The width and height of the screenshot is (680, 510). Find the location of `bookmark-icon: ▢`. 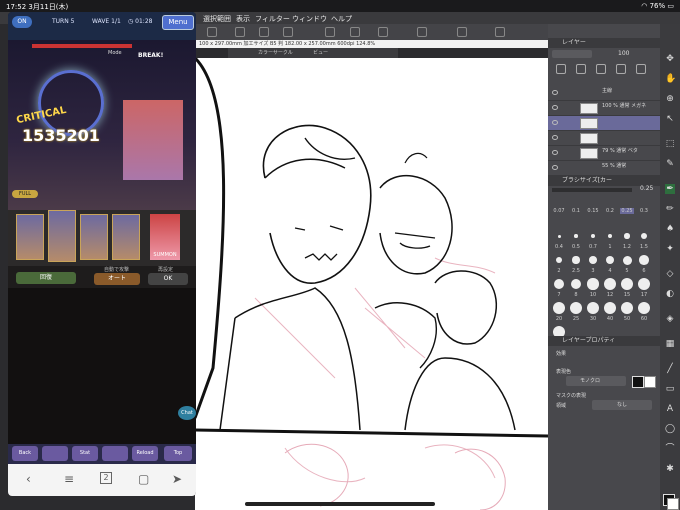

bookmark-icon: ▢ is located at coordinates (143, 479).